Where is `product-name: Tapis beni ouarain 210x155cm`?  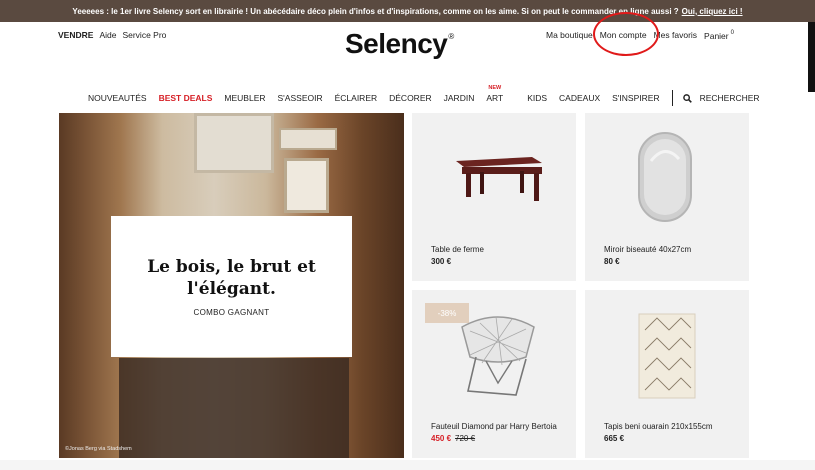
product-name: Tapis beni ouarain 210x155cm is located at coordinates (658, 426).